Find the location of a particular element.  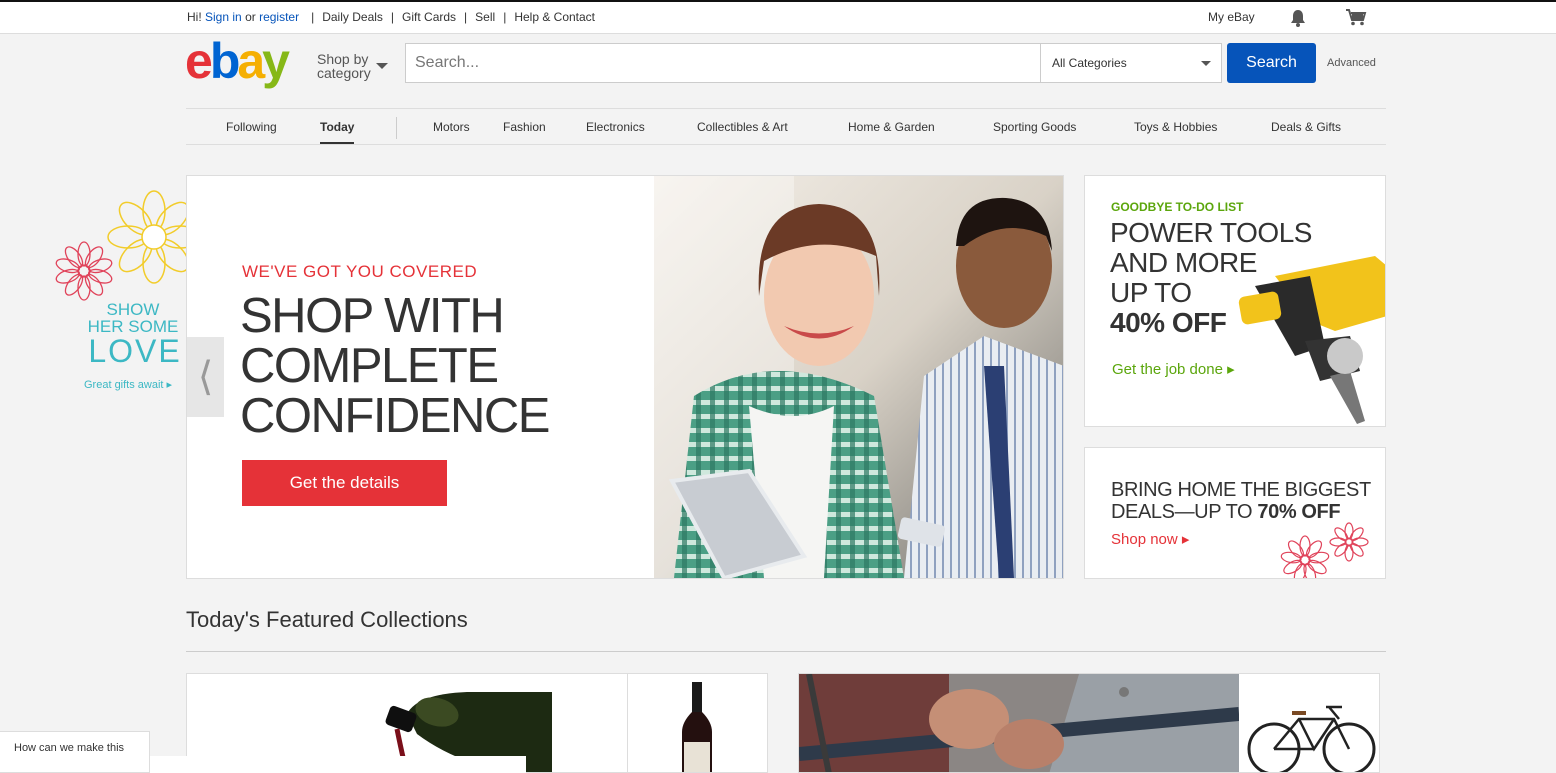

or-text: or is located at coordinates (250, 17).